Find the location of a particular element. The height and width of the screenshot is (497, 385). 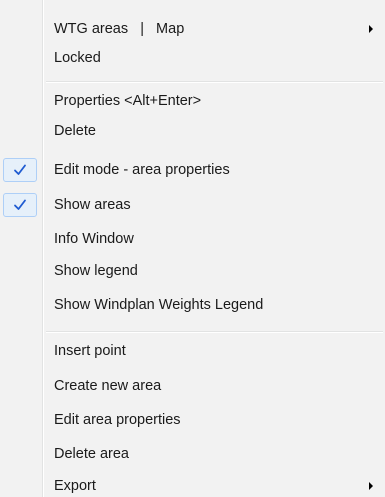

menu-item-label: Info Window is located at coordinates (94, 239).